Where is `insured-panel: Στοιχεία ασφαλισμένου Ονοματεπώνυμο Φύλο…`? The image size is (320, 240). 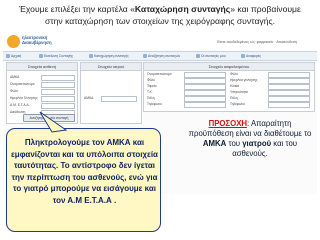 insured-panel: Στοιχεία ασφαλισμένου Ονοματεπώνυμο Φύλο… is located at coordinates (229, 87).